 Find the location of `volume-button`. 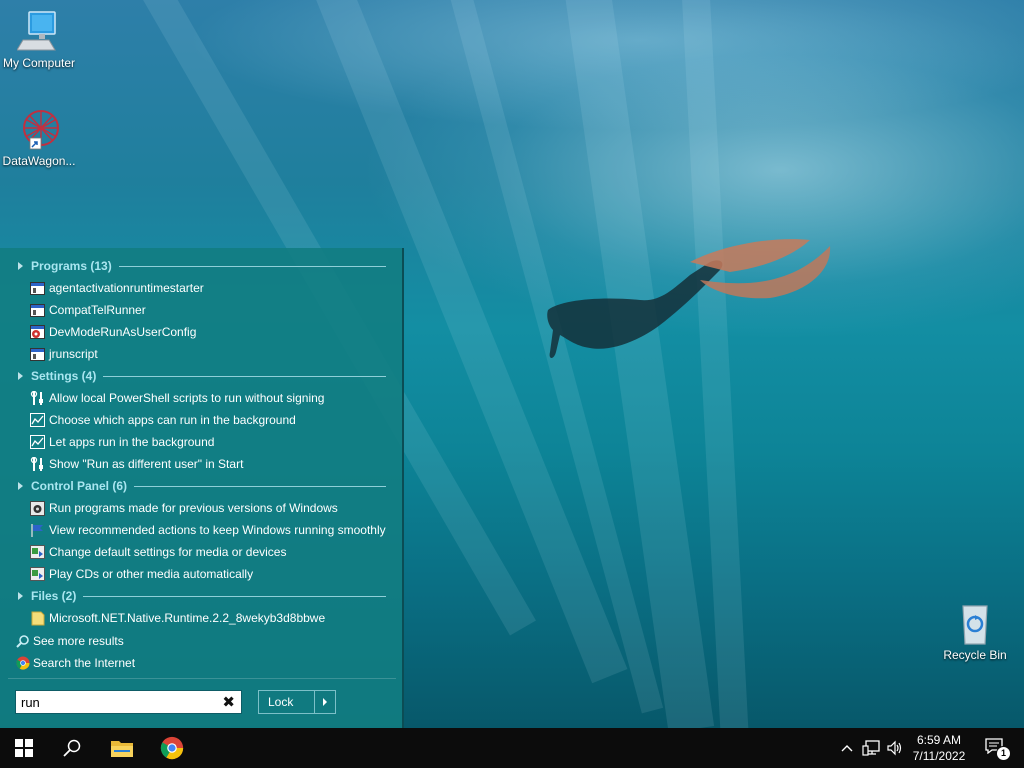

volume-button is located at coordinates (895, 748).